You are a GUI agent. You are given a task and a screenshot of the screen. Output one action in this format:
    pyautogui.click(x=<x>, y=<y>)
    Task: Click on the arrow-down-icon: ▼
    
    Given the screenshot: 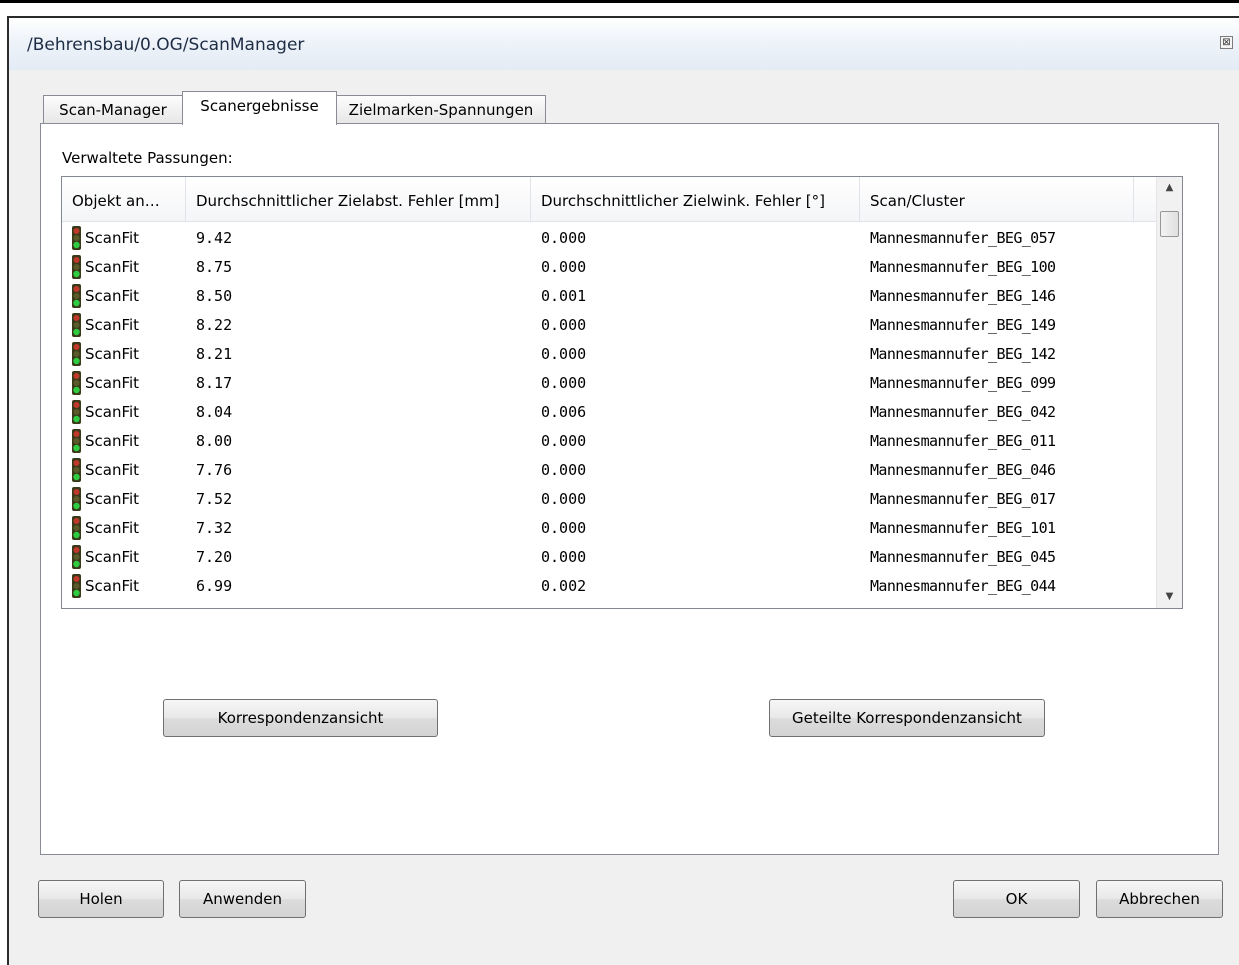 What is the action you would take?
    pyautogui.click(x=1169, y=596)
    